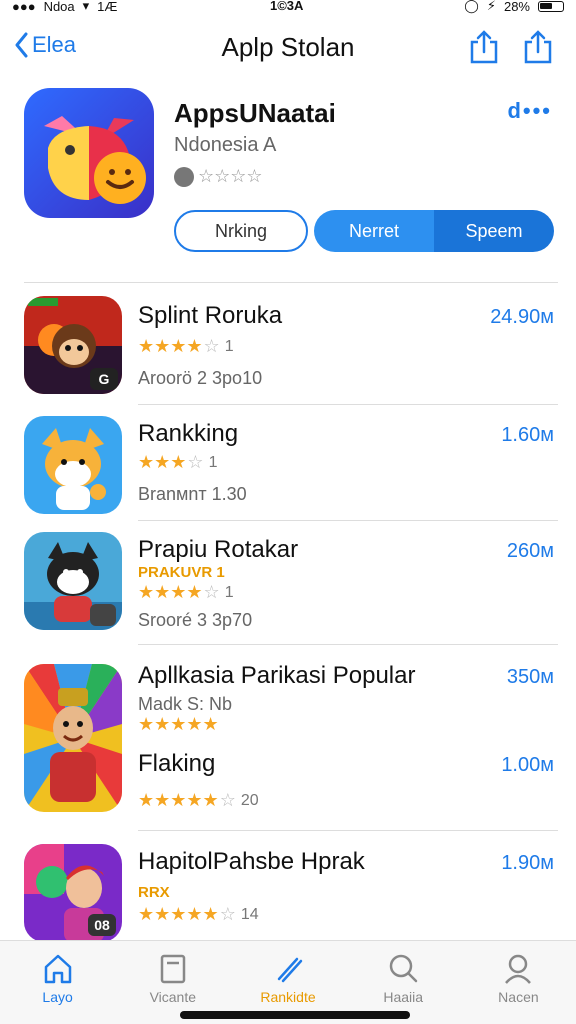 The width and height of the screenshot is (576, 1024). Describe the element at coordinates (295, 1015) in the screenshot. I see `home-indicator` at that location.